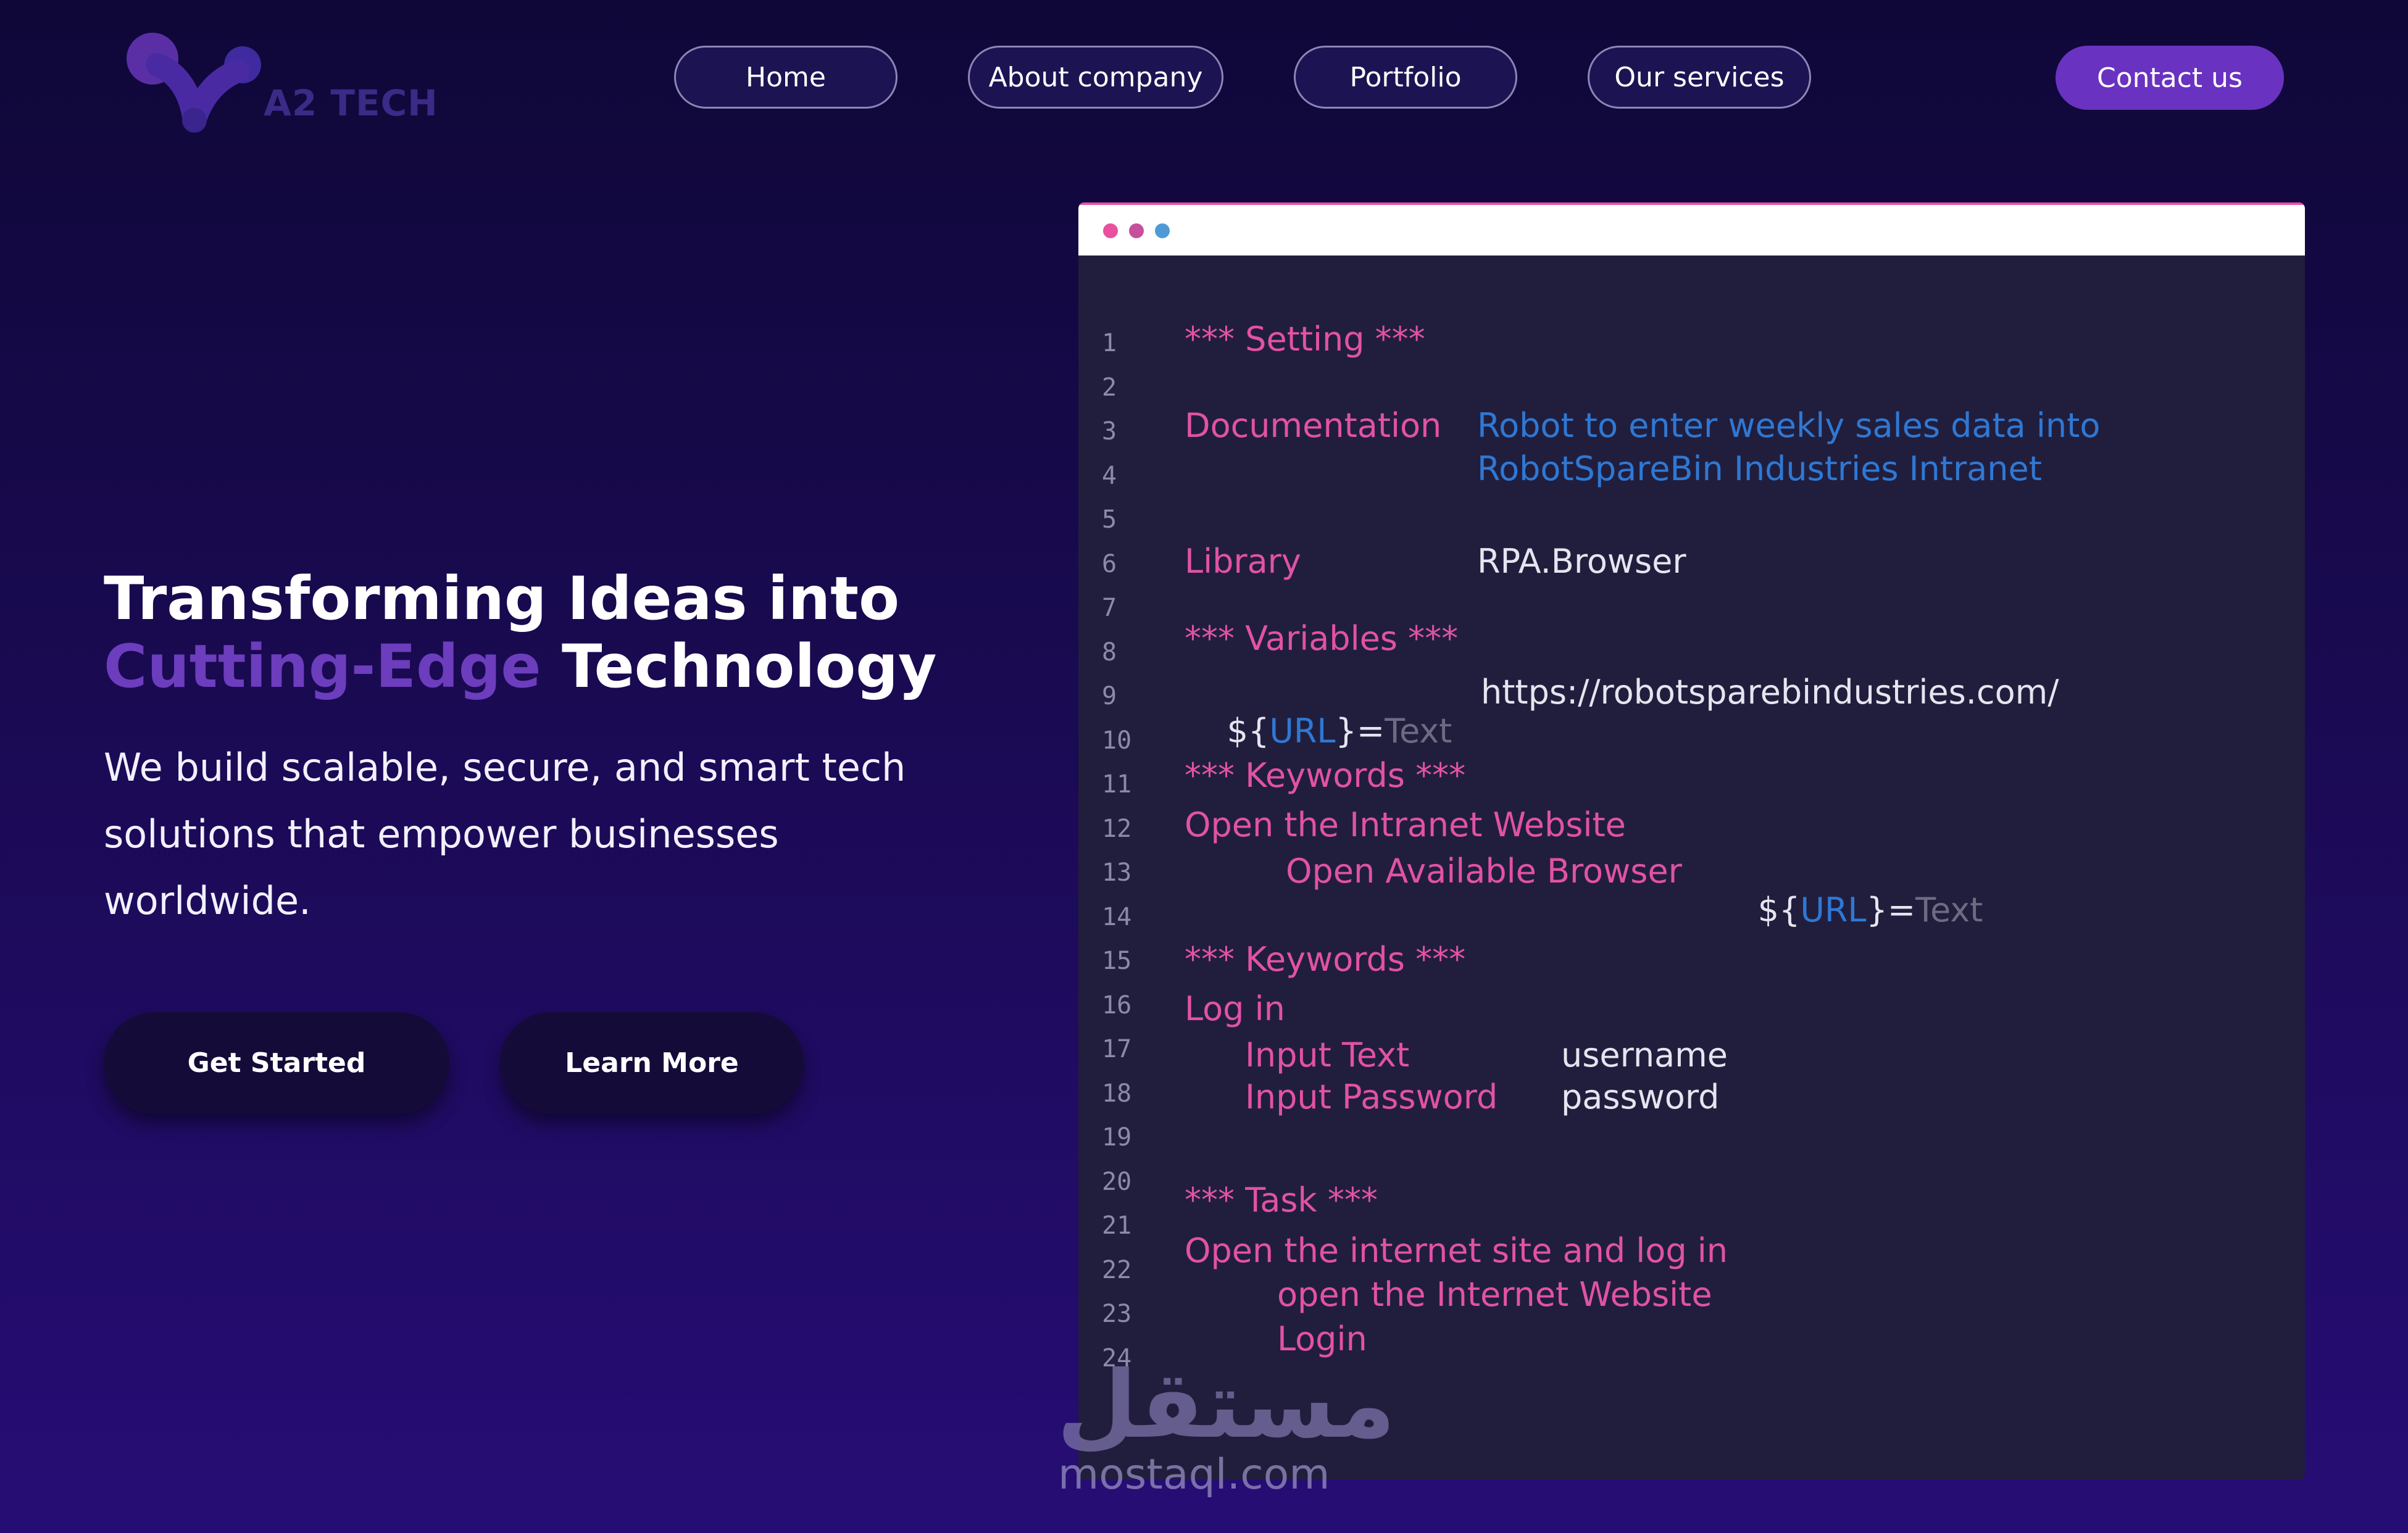 The width and height of the screenshot is (2408, 1533). Describe the element at coordinates (277, 1063) in the screenshot. I see `get-started-button: Get Started` at that location.